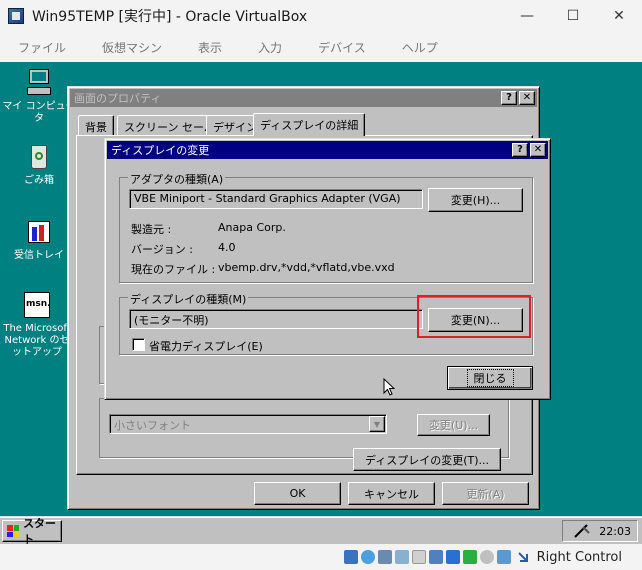 Image resolution: width=642 pixels, height=570 pixels. What do you see at coordinates (252, 227) in the screenshot?
I see `manufacturer-value: Anapa Corp.` at bounding box center [252, 227].